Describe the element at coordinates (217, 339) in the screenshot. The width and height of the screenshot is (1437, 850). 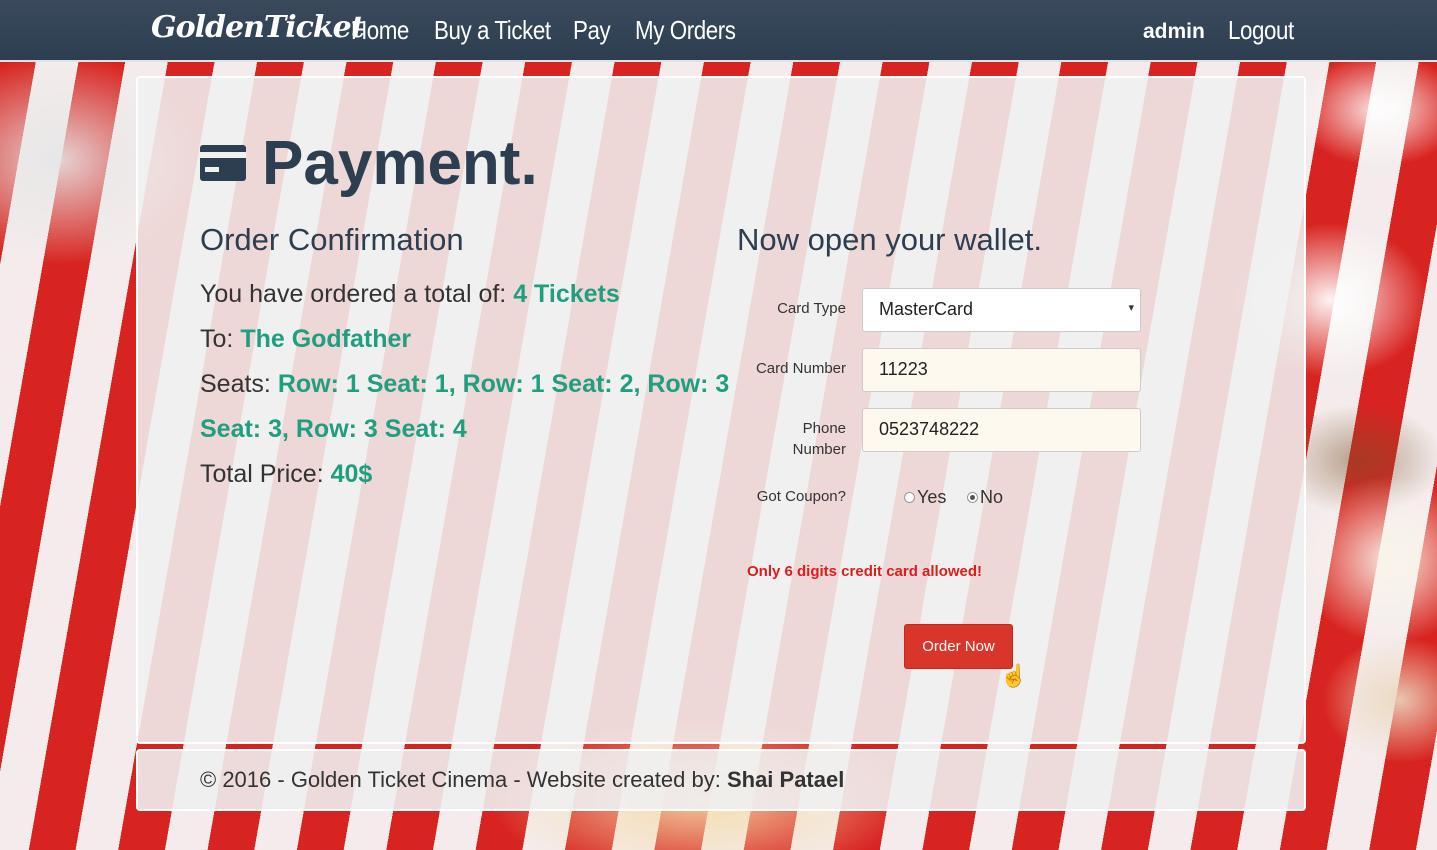
I see `order-movie-label: To:` at that location.